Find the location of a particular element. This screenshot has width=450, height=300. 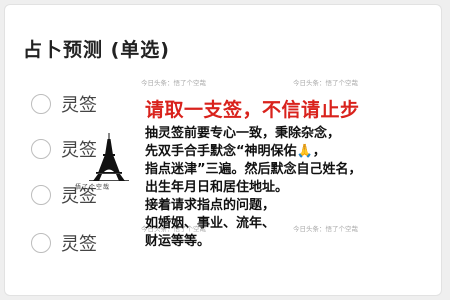

instruction-line: 接着请求指点的问题， is located at coordinates (210, 205).